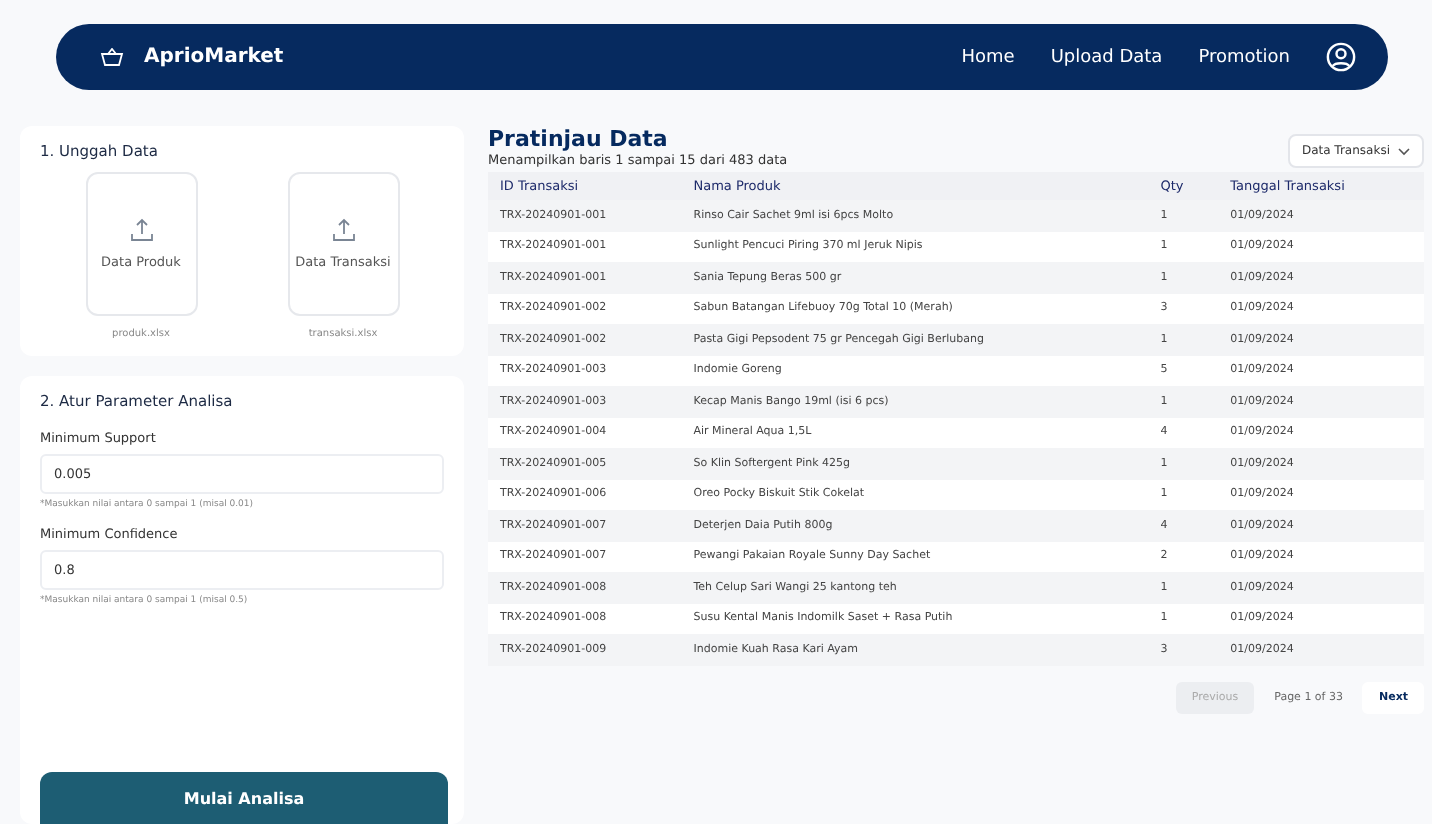 The height and width of the screenshot is (824, 1432). I want to click on user-icon, so click(1341, 57).